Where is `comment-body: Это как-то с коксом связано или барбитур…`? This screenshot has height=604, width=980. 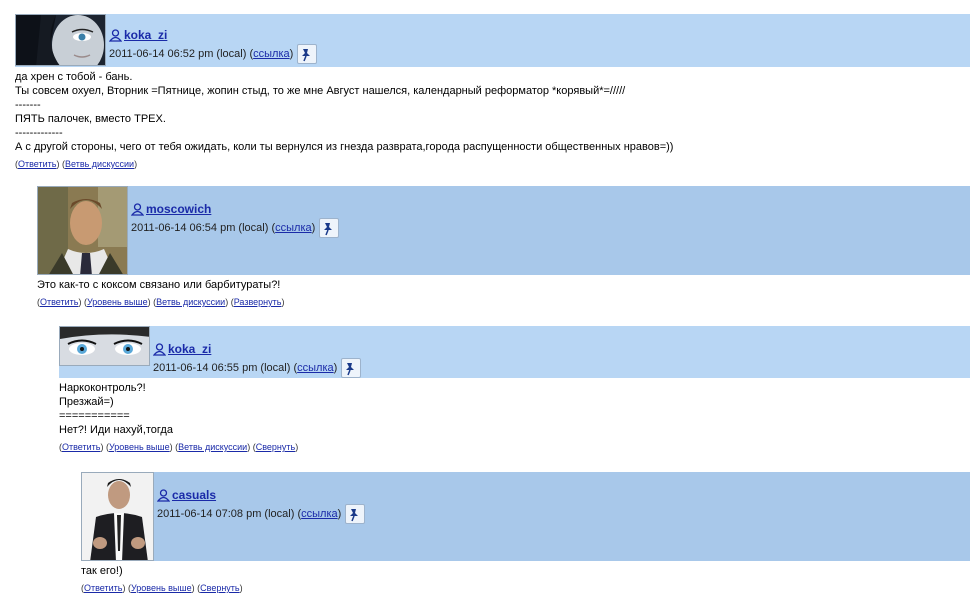
comment-body: Это как-то с коксом связано или барбитур… is located at coordinates (159, 285).